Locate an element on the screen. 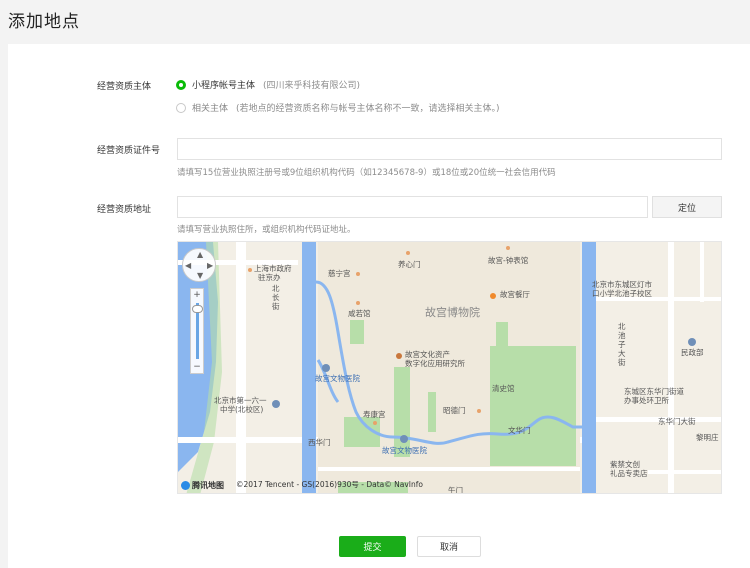  map-label: 午门 is located at coordinates (455, 490).